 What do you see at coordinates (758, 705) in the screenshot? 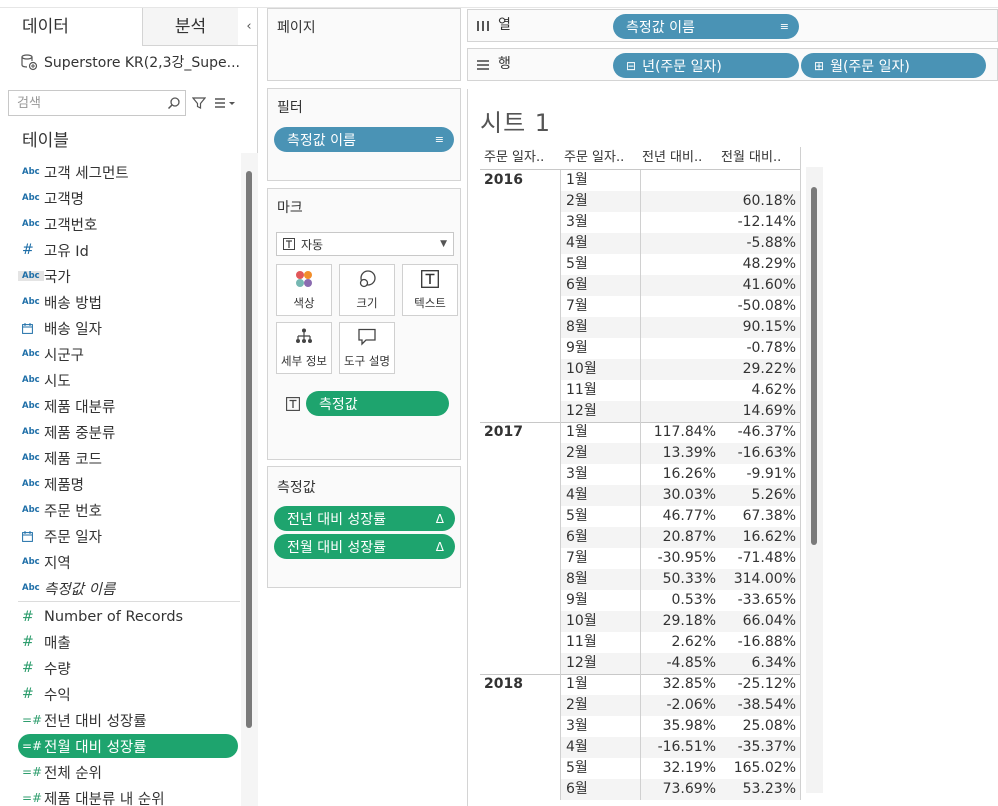
I see `mom-value-cell: -38.54%` at bounding box center [758, 705].